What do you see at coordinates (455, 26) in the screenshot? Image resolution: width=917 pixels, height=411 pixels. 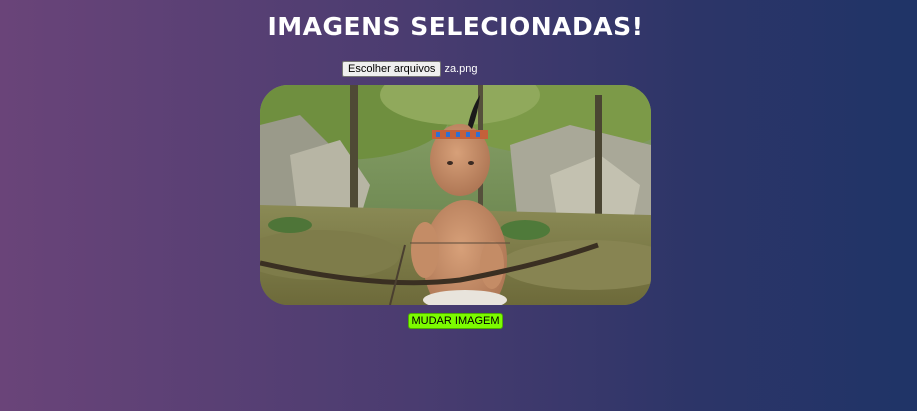 I see `page-title: IMAGENS SELECIONADAS!` at bounding box center [455, 26].